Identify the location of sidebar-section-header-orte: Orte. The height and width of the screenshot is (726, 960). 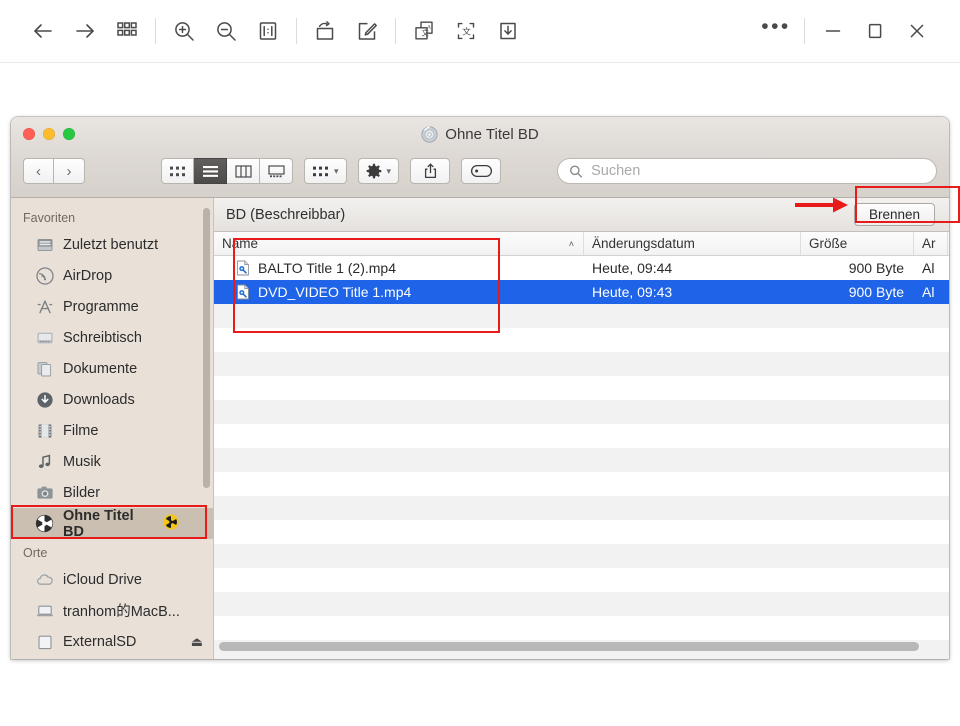
(35, 553).